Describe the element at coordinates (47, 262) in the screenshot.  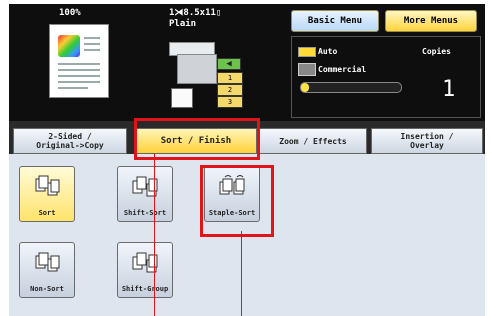
I see `non-sort-icon` at that location.